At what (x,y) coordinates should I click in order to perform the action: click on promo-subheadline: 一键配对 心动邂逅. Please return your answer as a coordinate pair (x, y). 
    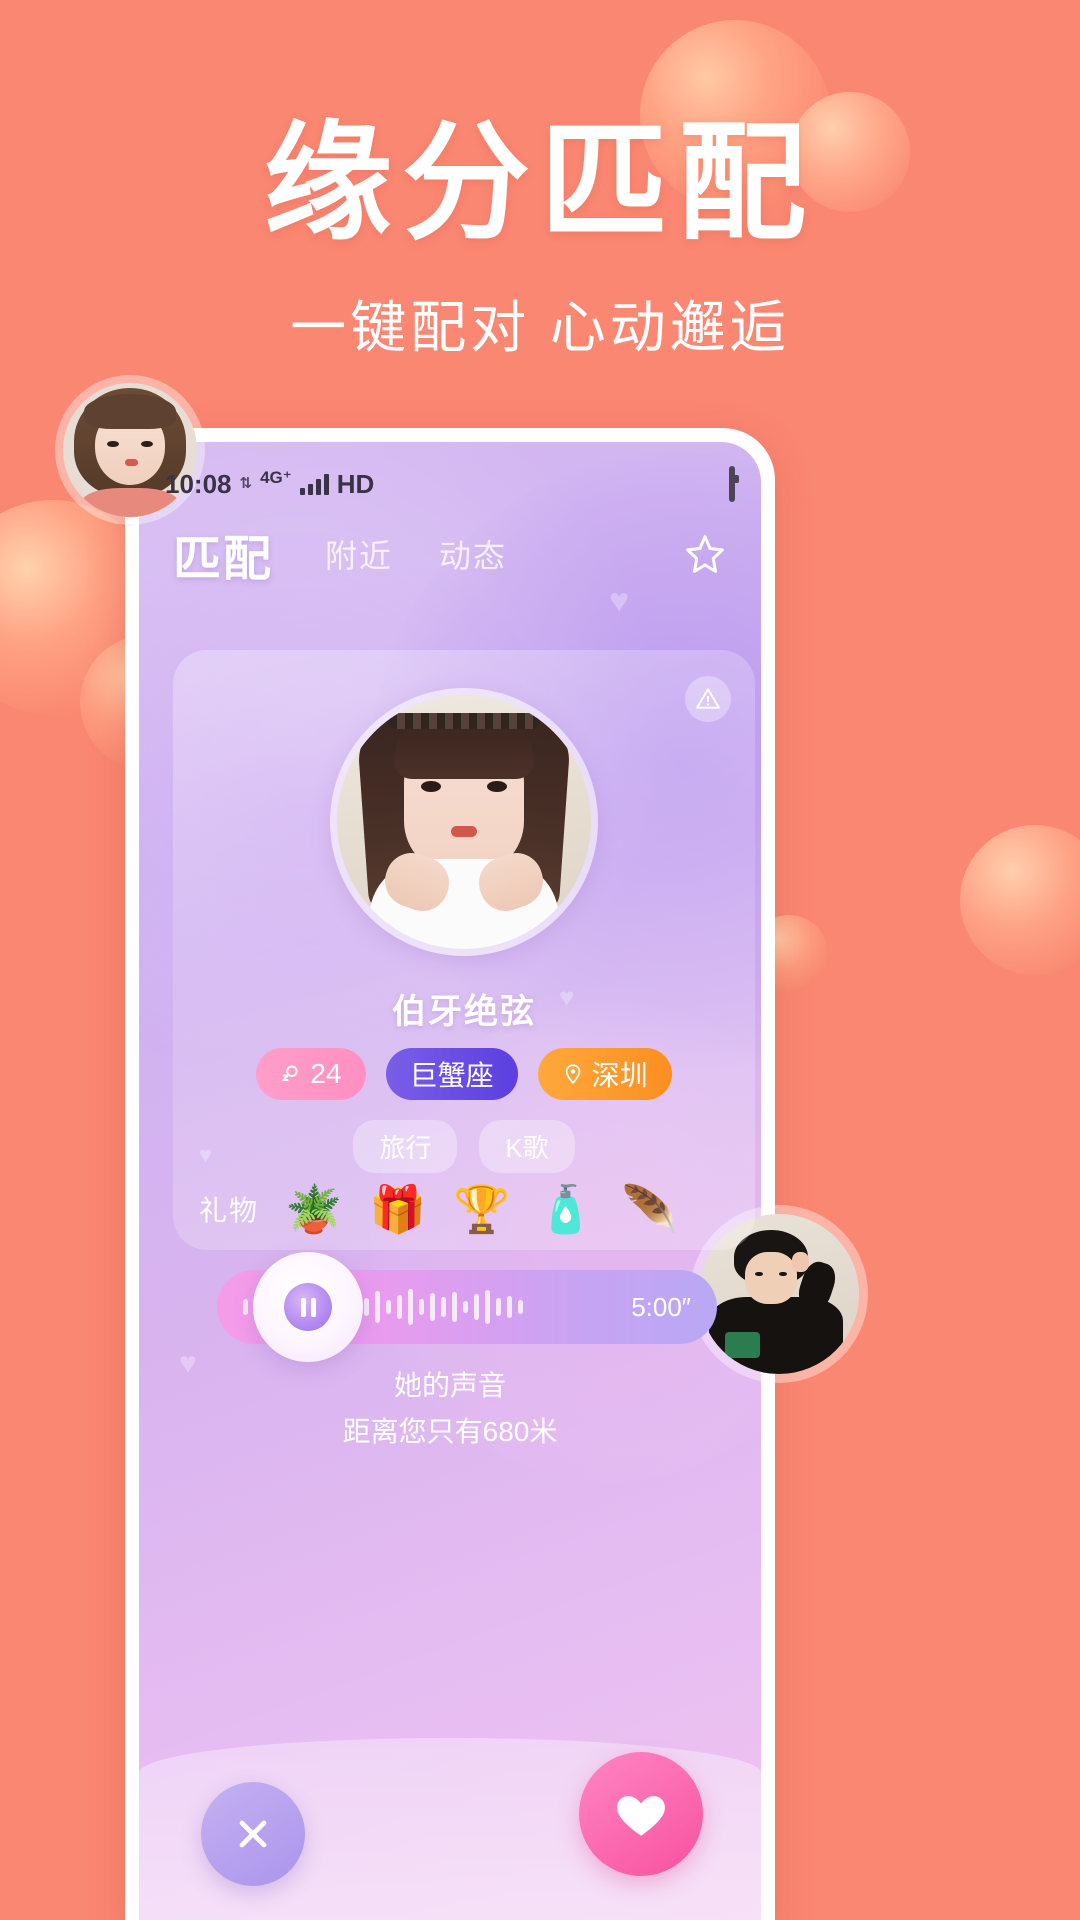
    Looking at the image, I should click on (540, 327).